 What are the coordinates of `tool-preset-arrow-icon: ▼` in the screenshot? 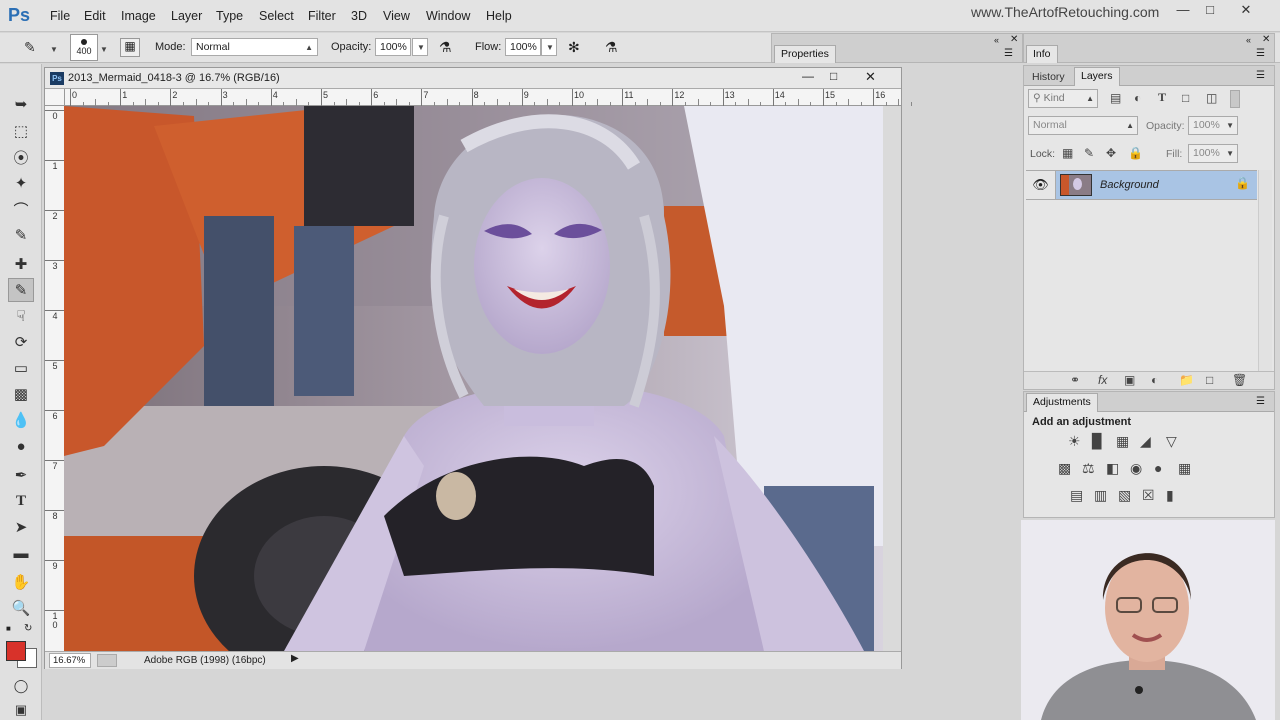 It's located at (54, 49).